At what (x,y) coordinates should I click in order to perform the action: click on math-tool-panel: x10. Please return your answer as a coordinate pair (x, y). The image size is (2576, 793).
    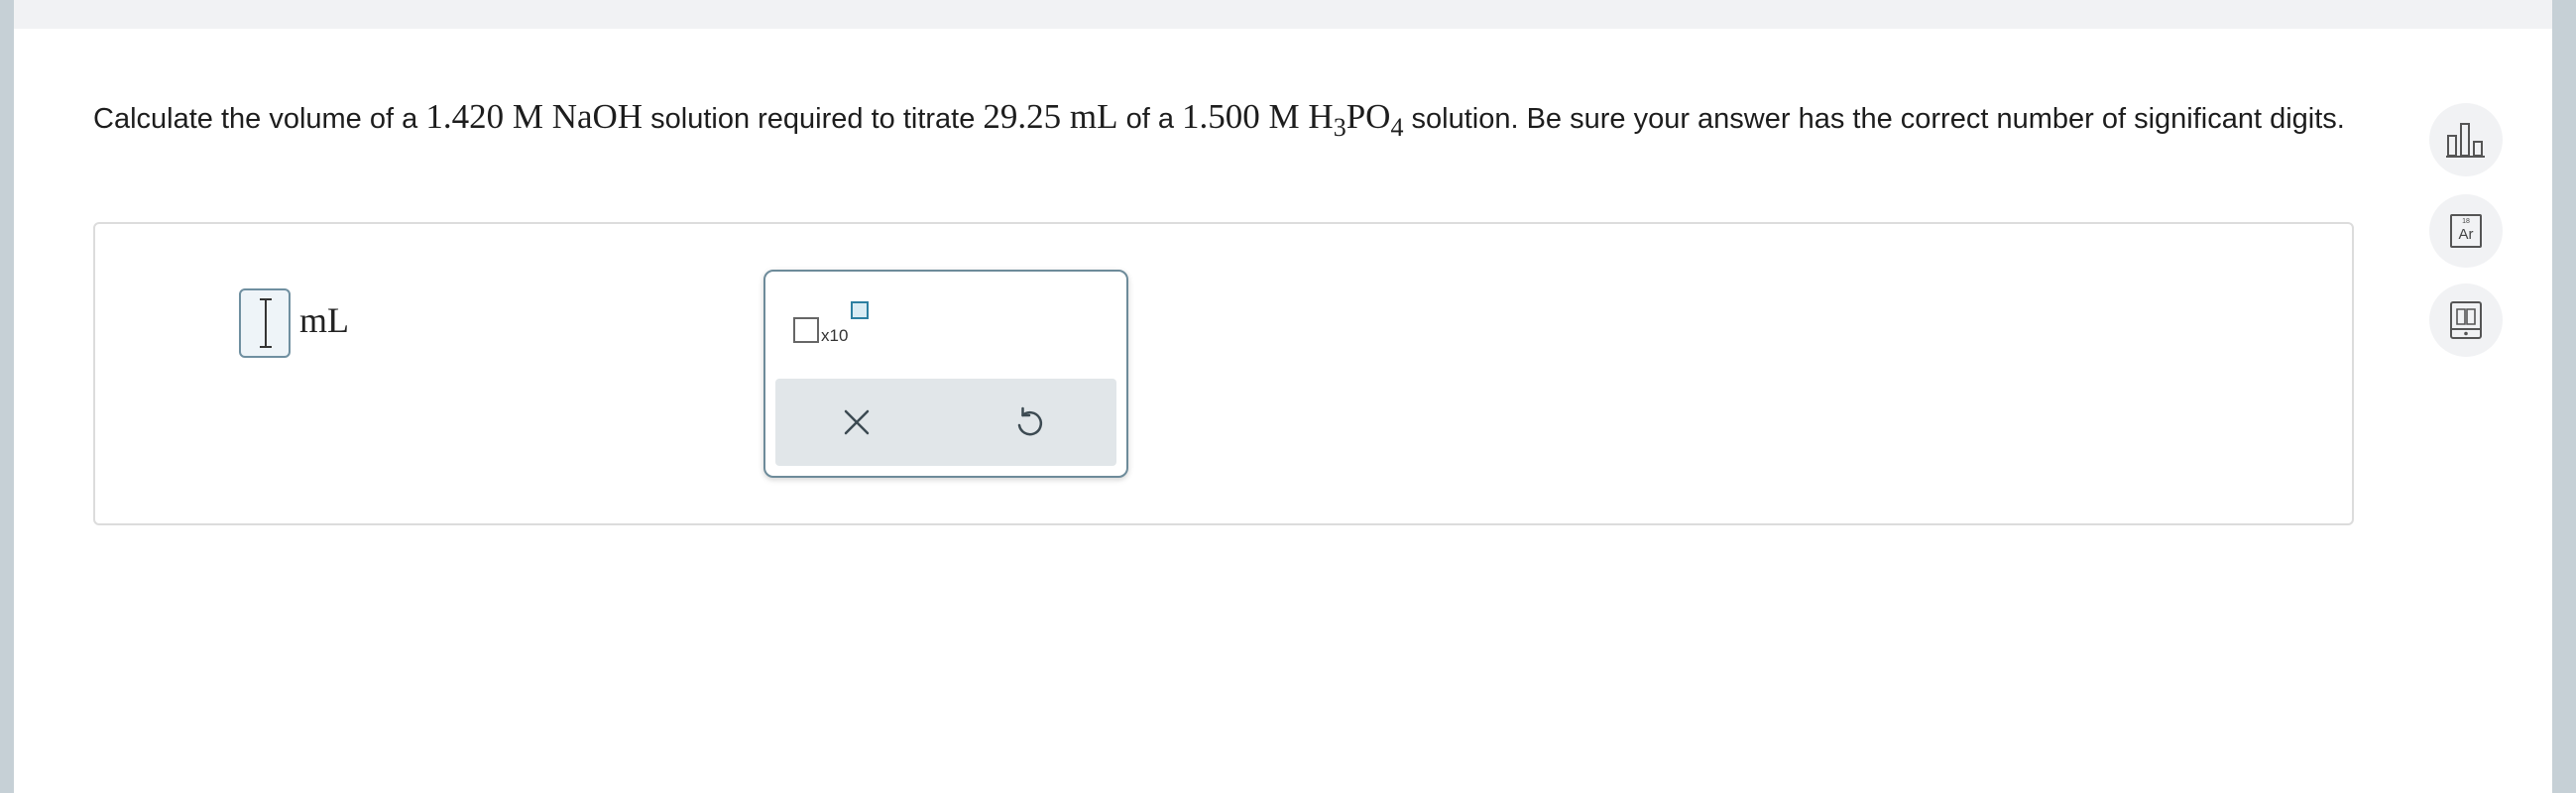
    Looking at the image, I should click on (945, 374).